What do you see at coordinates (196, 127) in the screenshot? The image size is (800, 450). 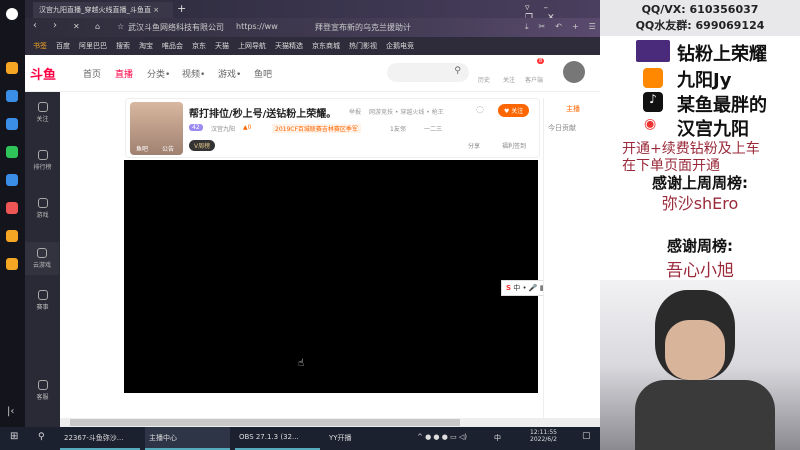 I see `level-badge: 42` at bounding box center [196, 127].